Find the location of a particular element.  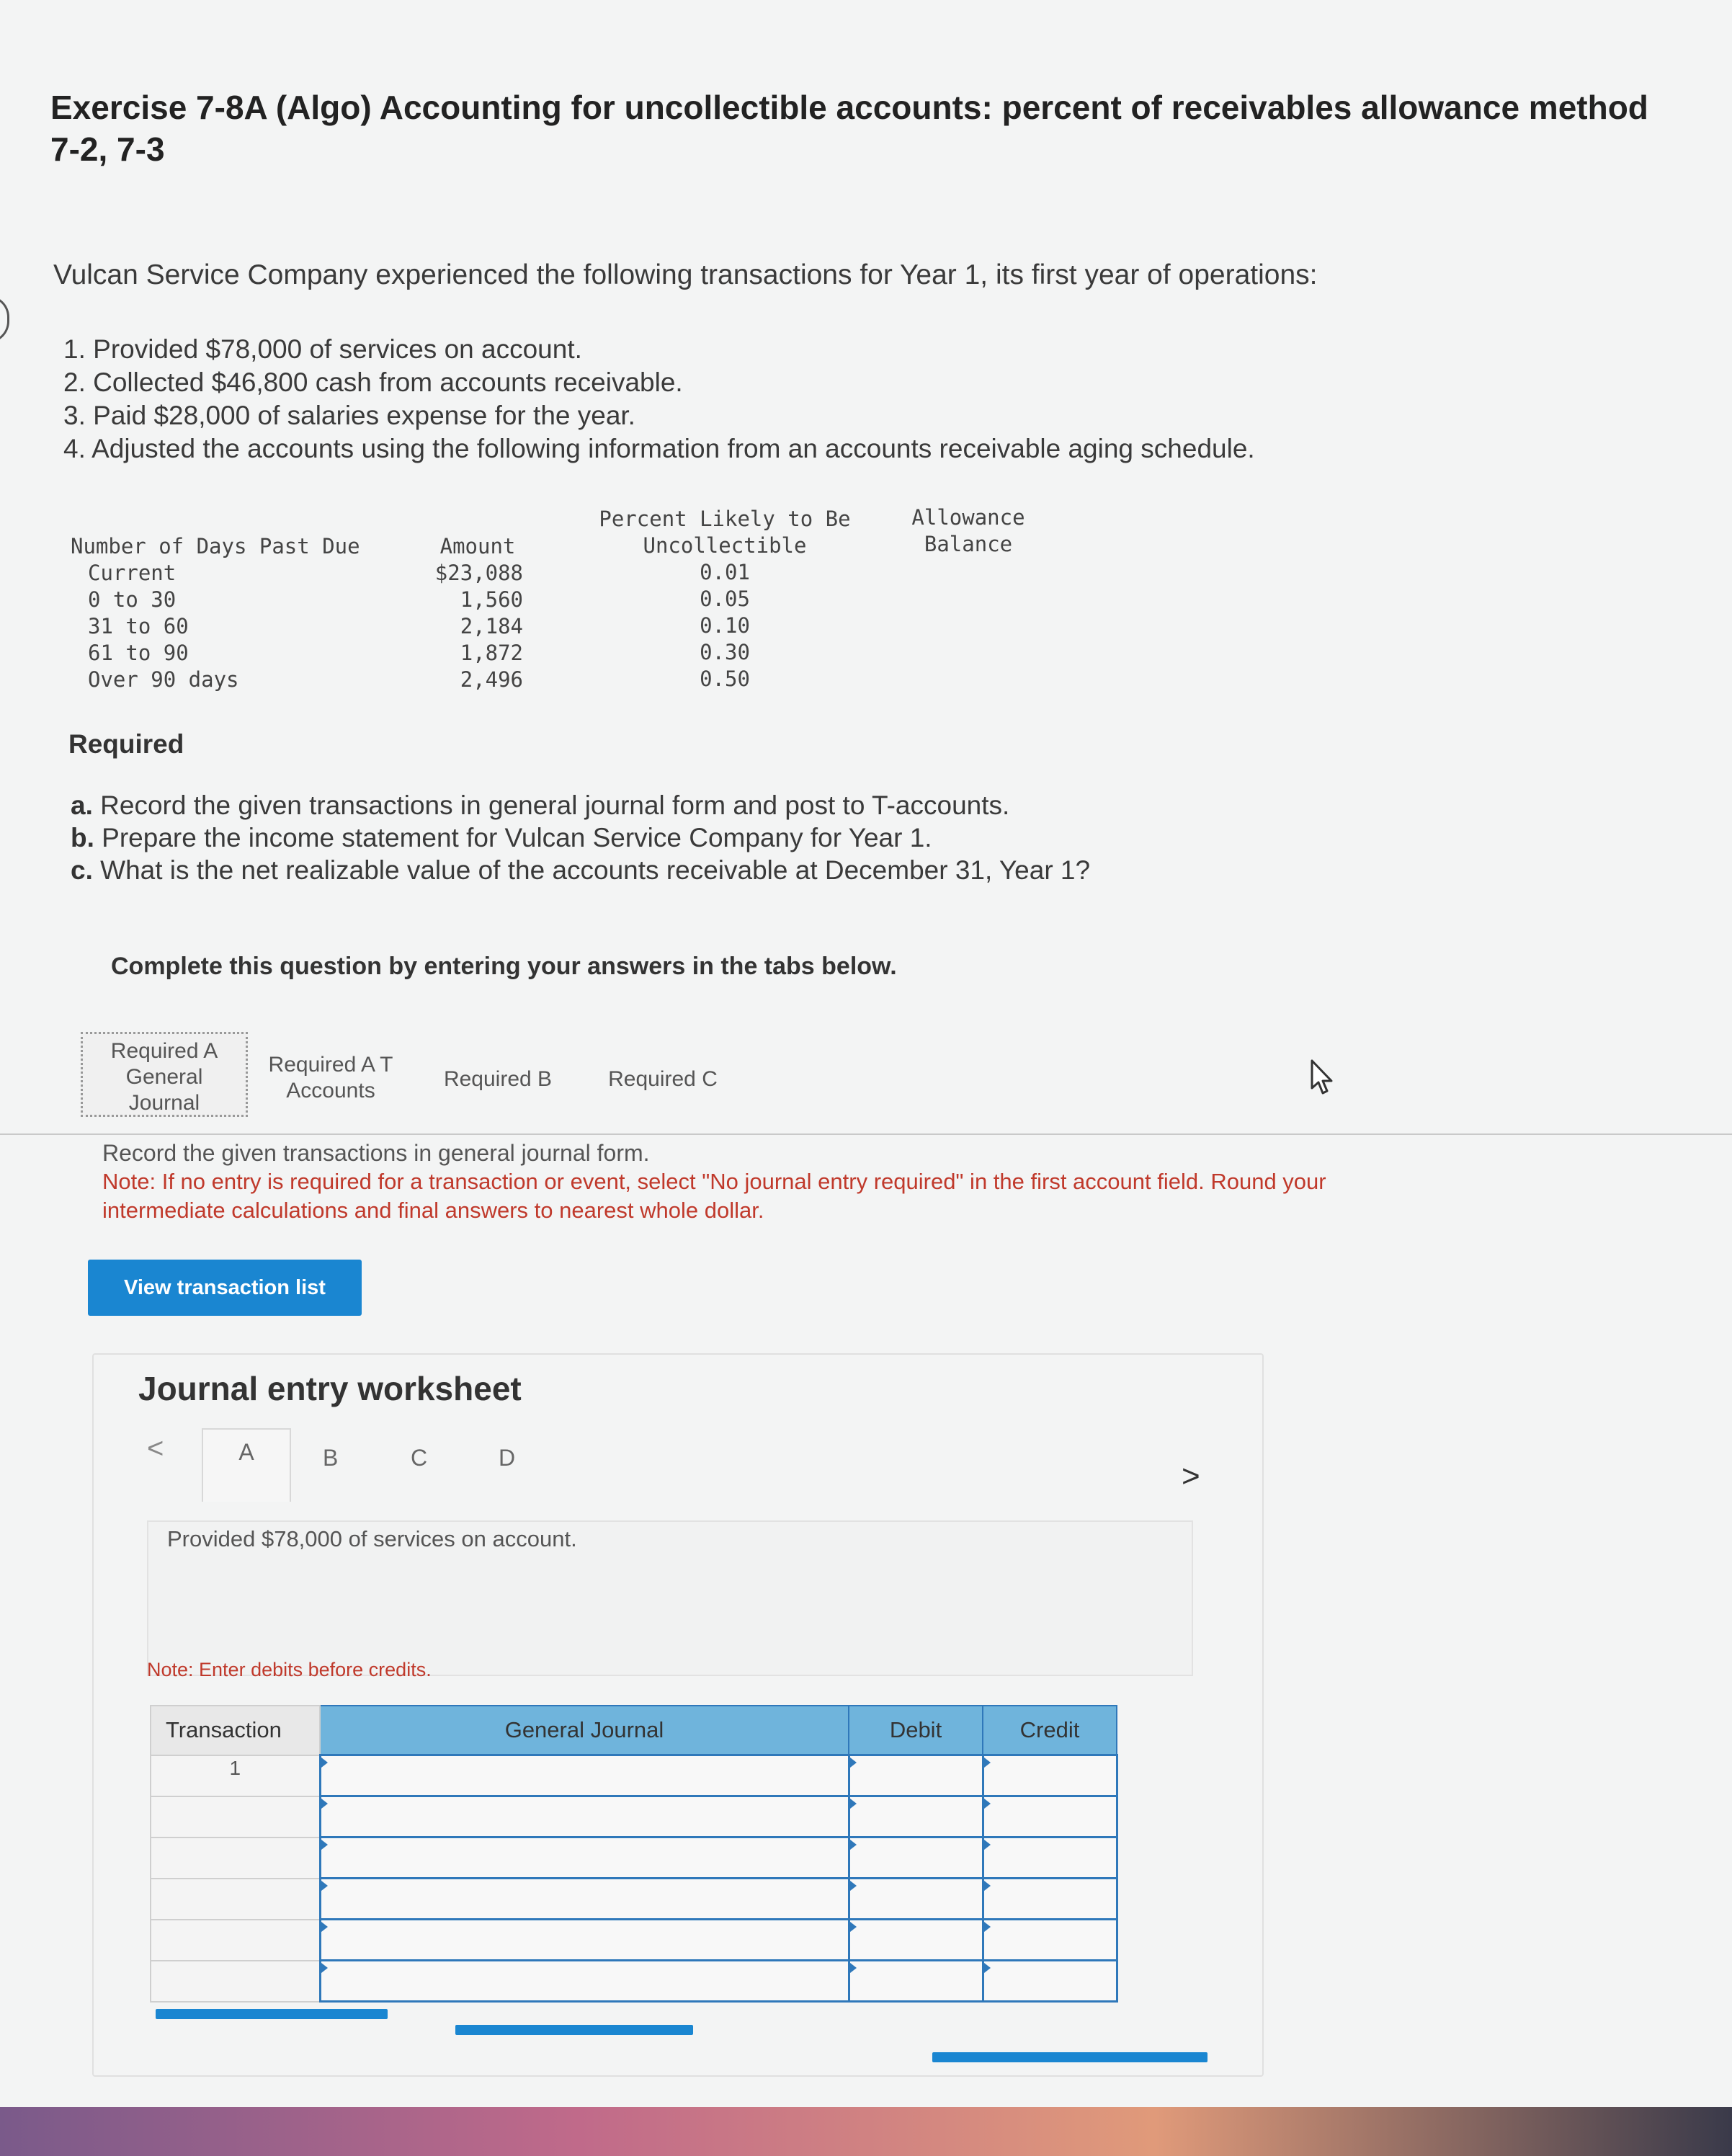

tab-label-line: Required A T is located at coordinates (330, 1065).